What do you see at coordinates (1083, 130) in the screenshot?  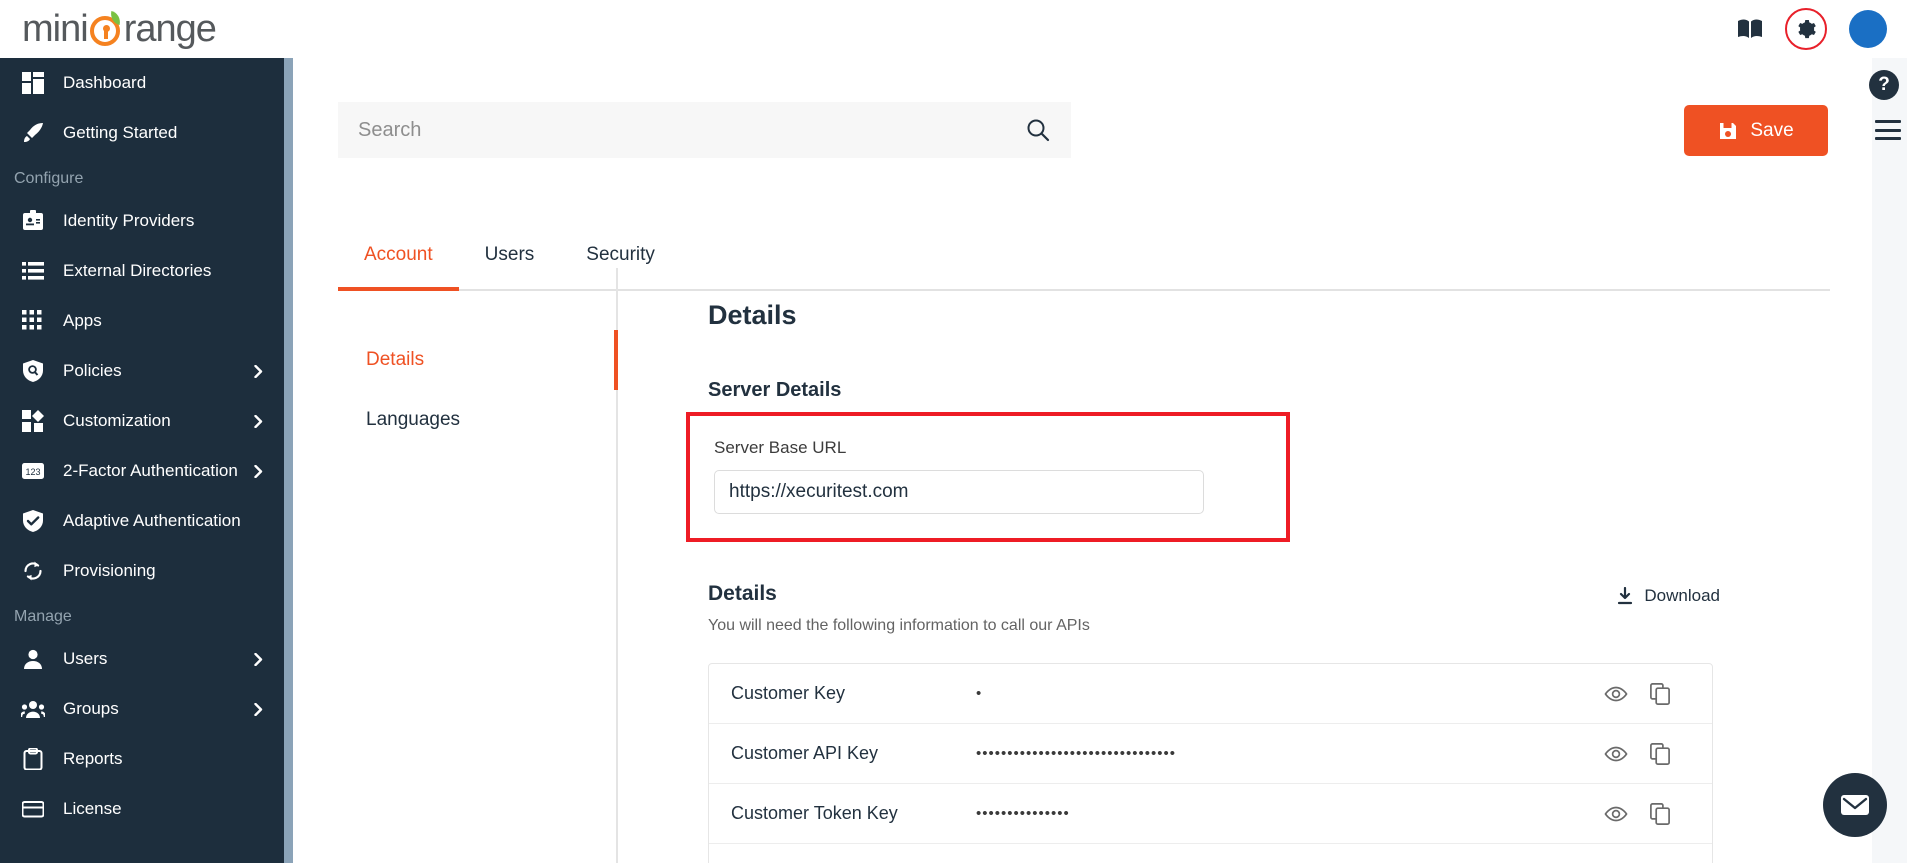 I see `search-and-save-row: Save` at bounding box center [1083, 130].